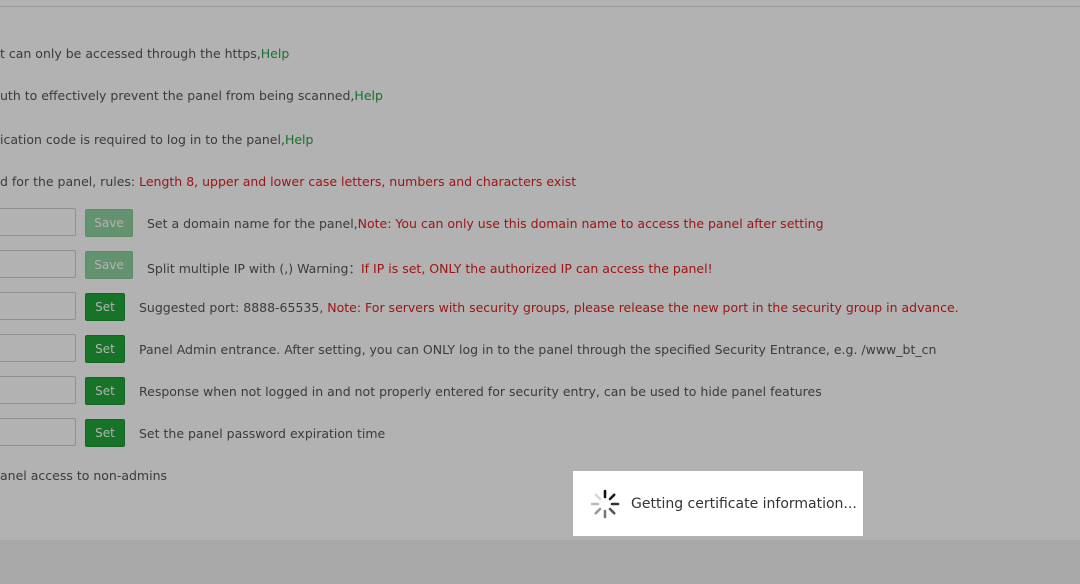  What do you see at coordinates (605, 503) in the screenshot?
I see `spinner-icon` at bounding box center [605, 503].